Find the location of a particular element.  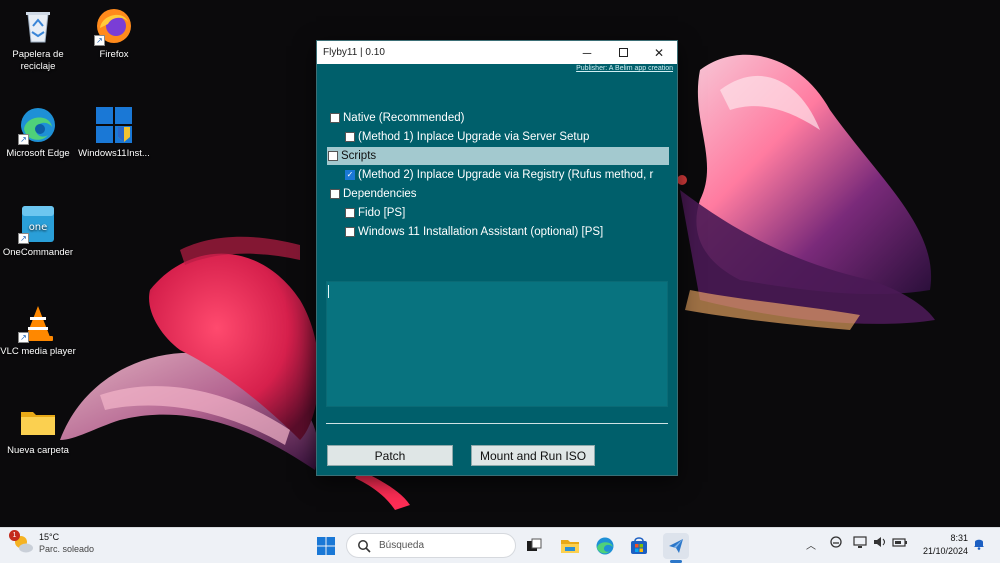

file-explorer-icon is located at coordinates (570, 546).